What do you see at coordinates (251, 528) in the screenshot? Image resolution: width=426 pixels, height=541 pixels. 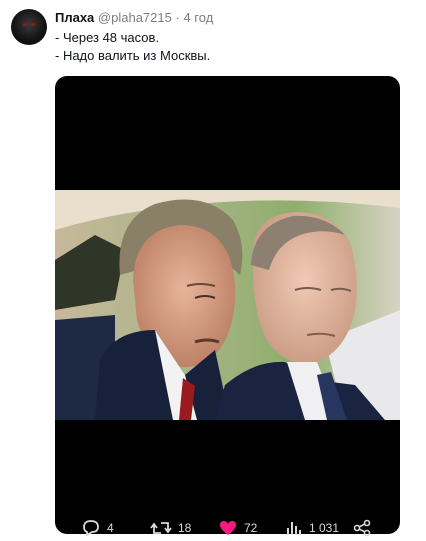 I see `like-count: 72` at bounding box center [251, 528].